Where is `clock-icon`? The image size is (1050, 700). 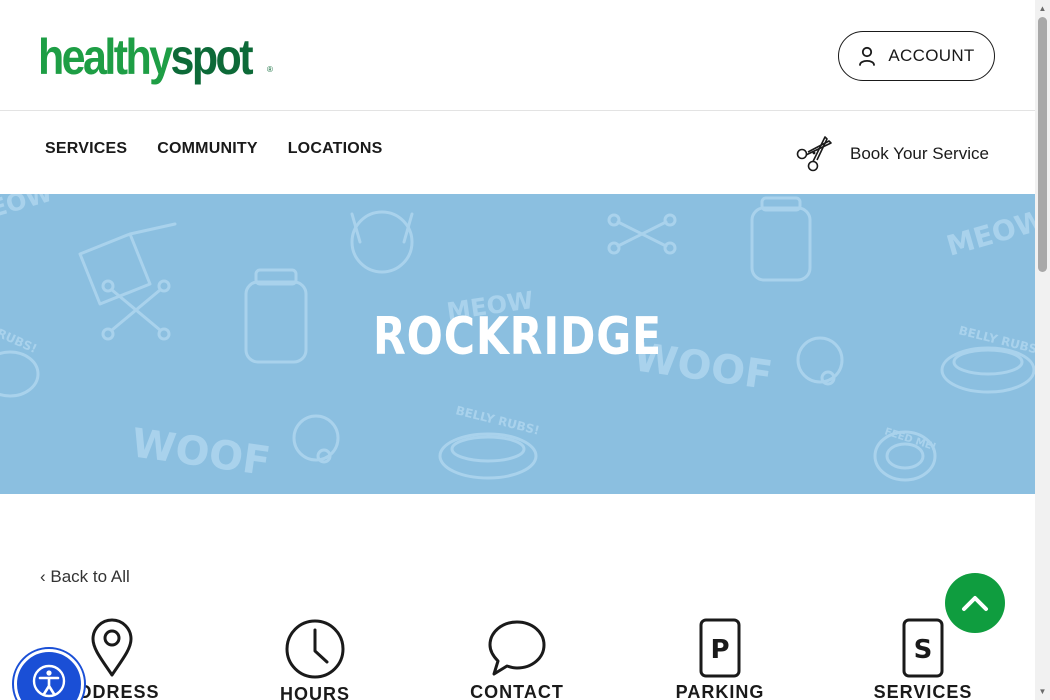
clock-icon is located at coordinates (315, 649).